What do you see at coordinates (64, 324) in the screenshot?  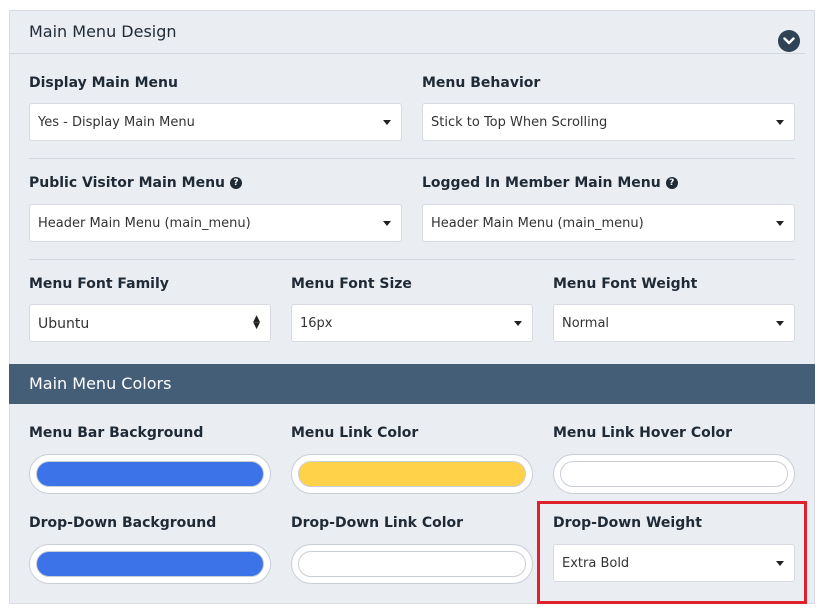 I see `select-value: Ubuntu` at bounding box center [64, 324].